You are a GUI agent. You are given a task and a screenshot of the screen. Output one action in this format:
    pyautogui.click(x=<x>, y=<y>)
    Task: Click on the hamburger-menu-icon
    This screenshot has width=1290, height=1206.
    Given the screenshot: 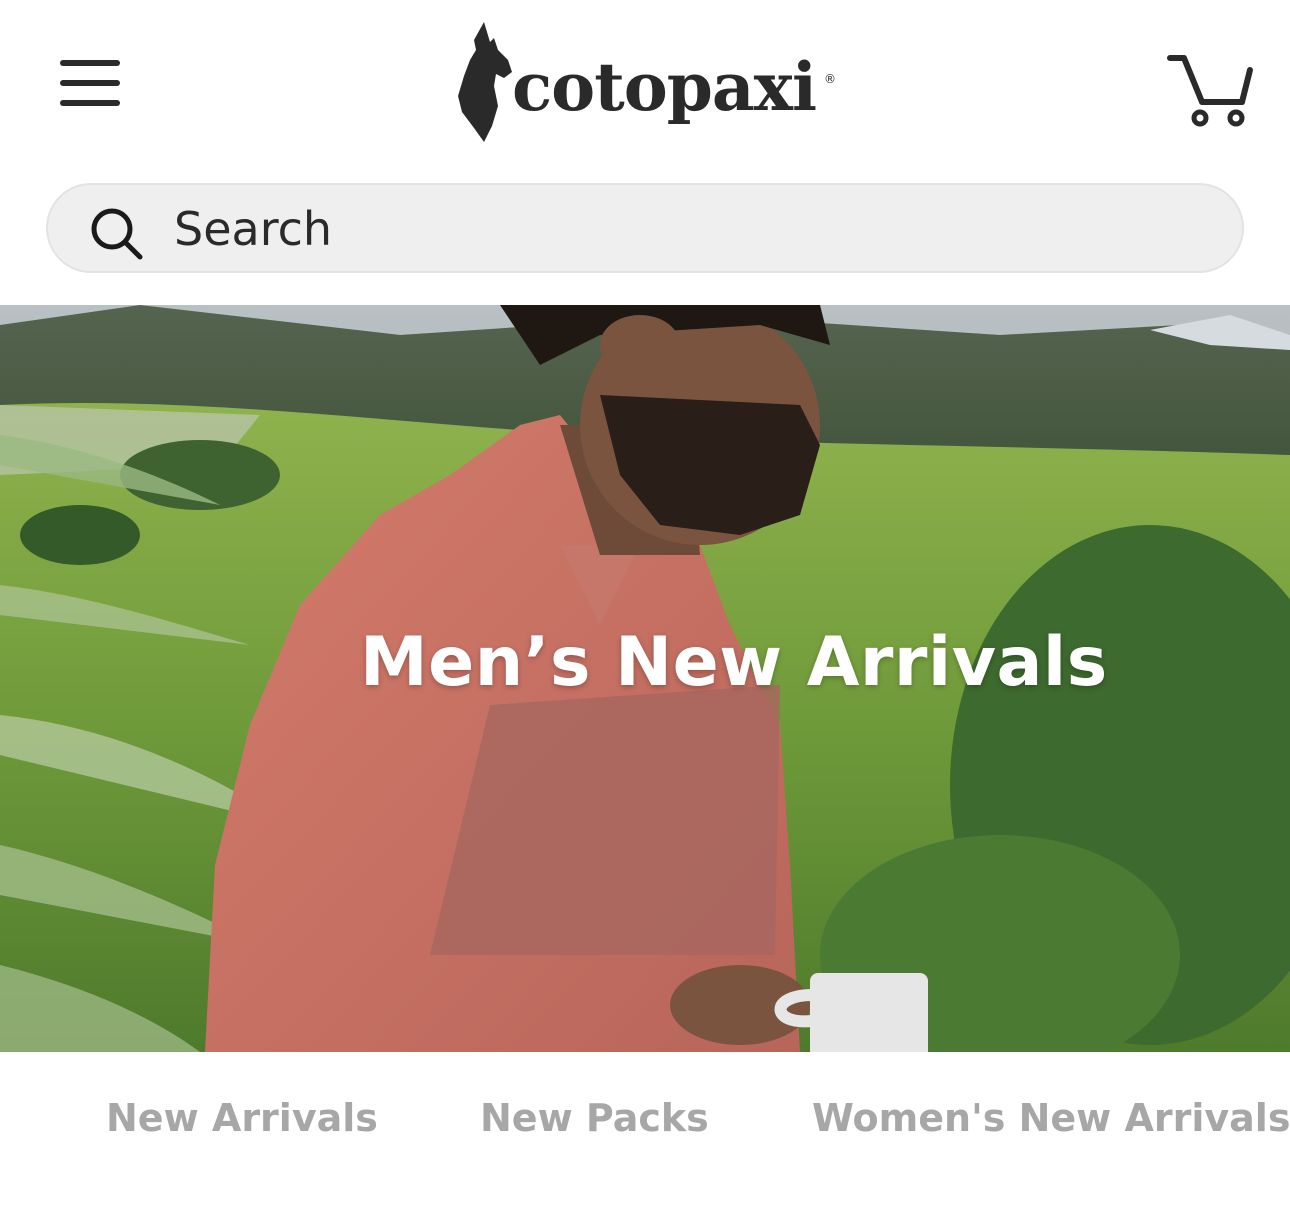 What is the action you would take?
    pyautogui.click(x=90, y=83)
    